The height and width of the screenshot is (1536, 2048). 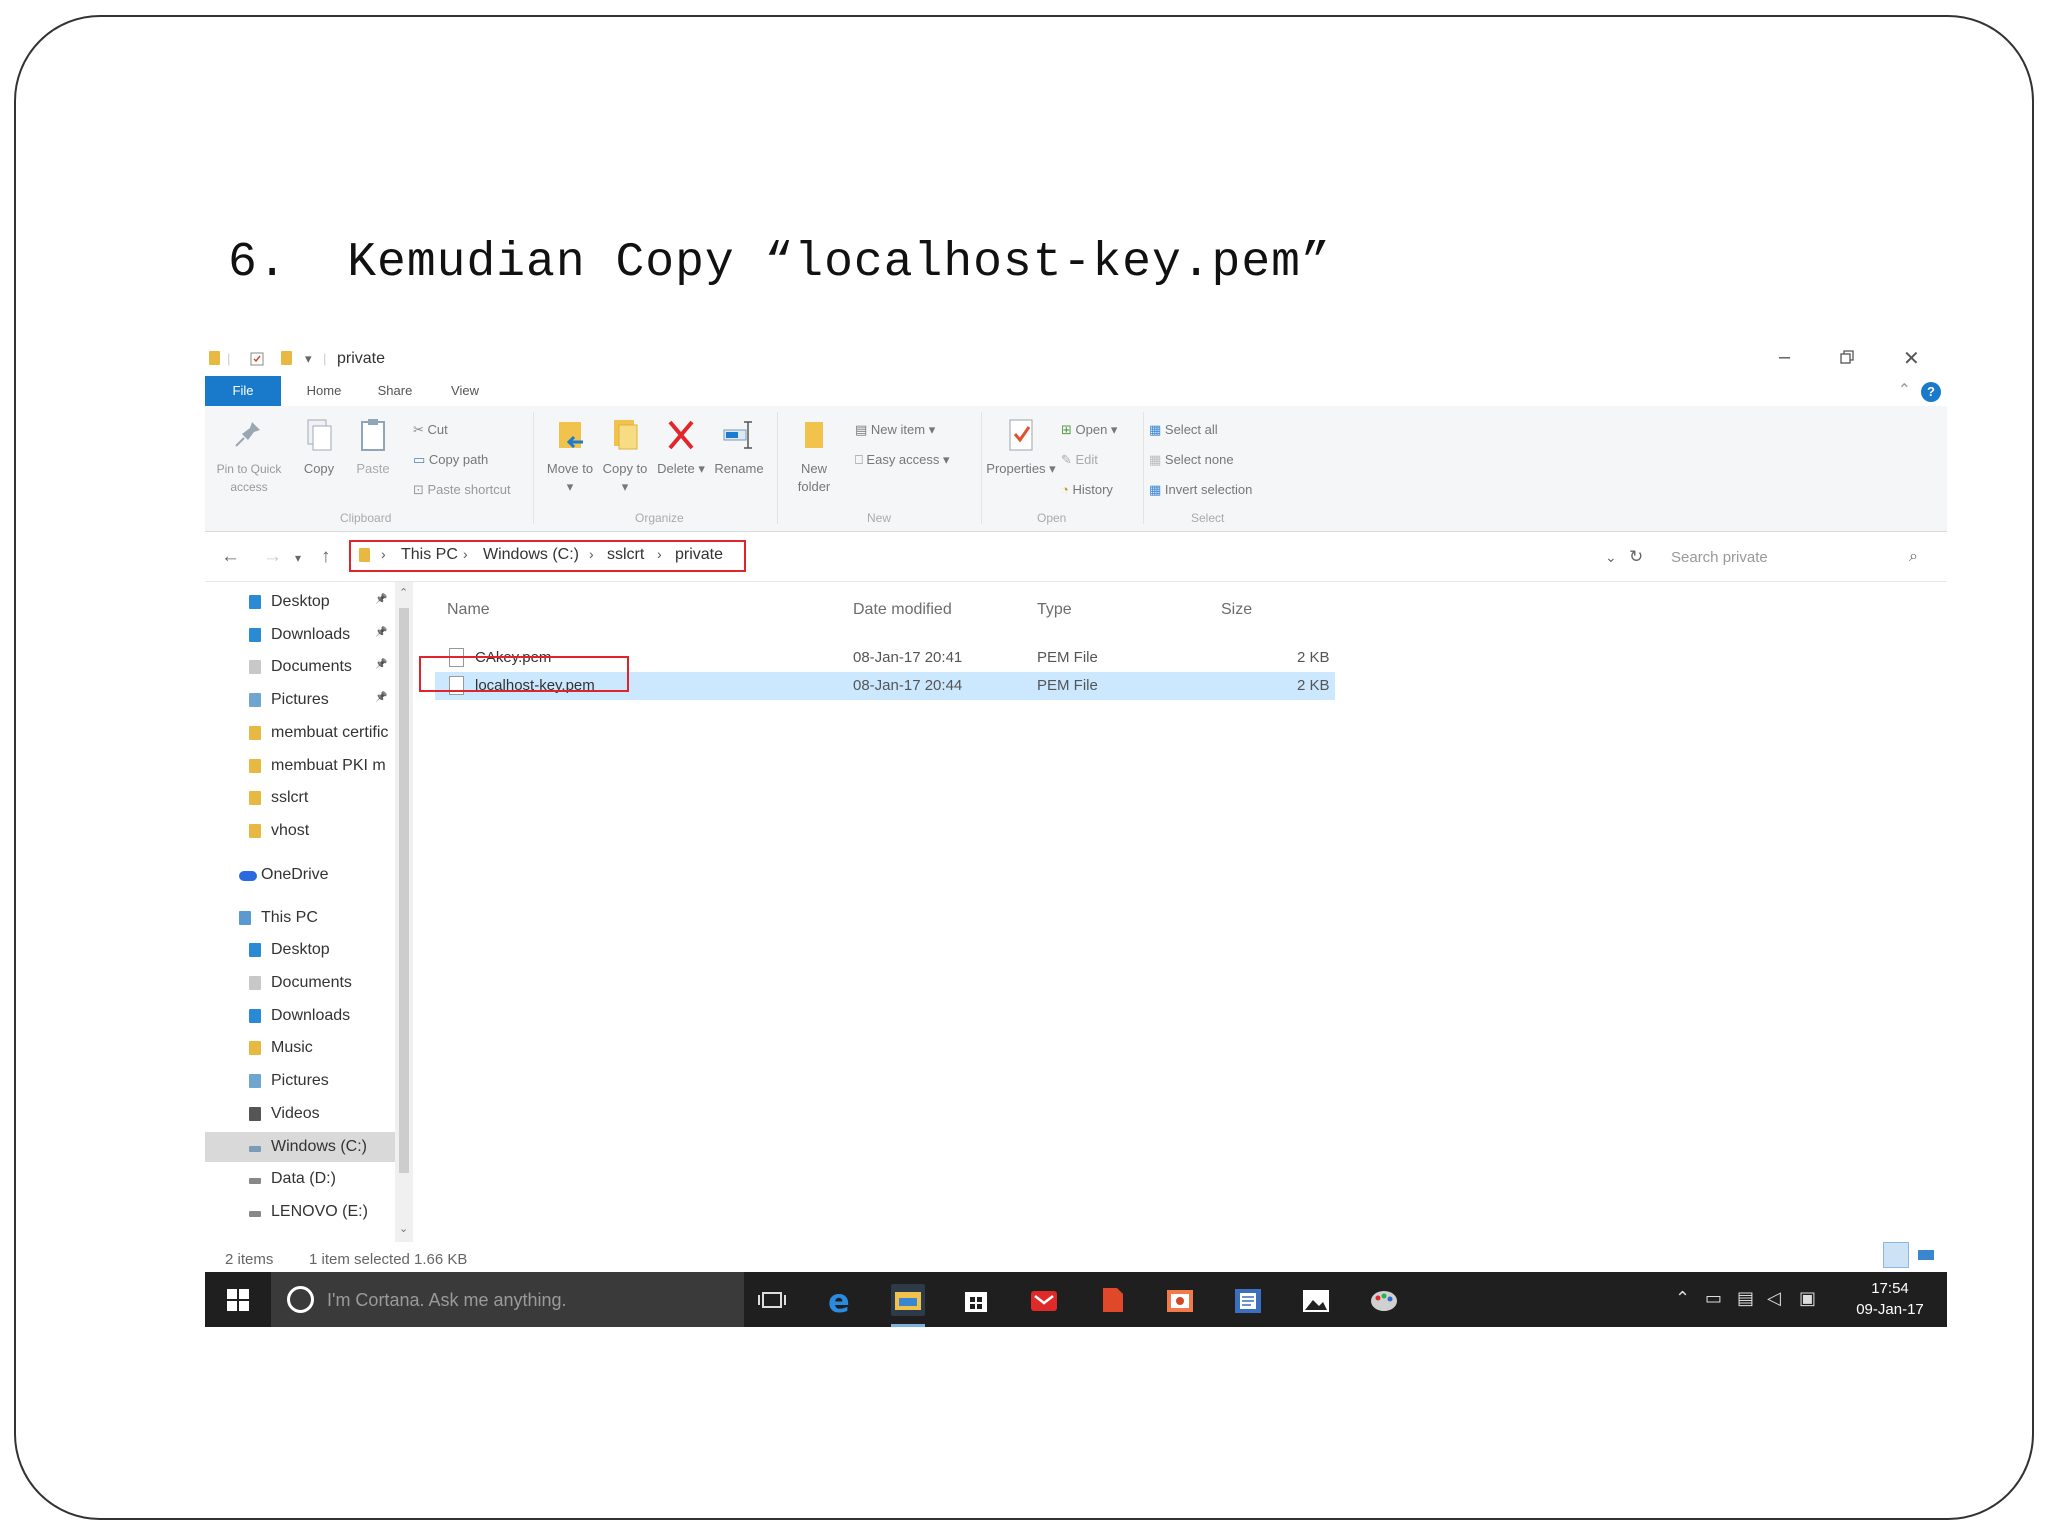 What do you see at coordinates (373, 447) in the screenshot?
I see `paste-button: Paste` at bounding box center [373, 447].